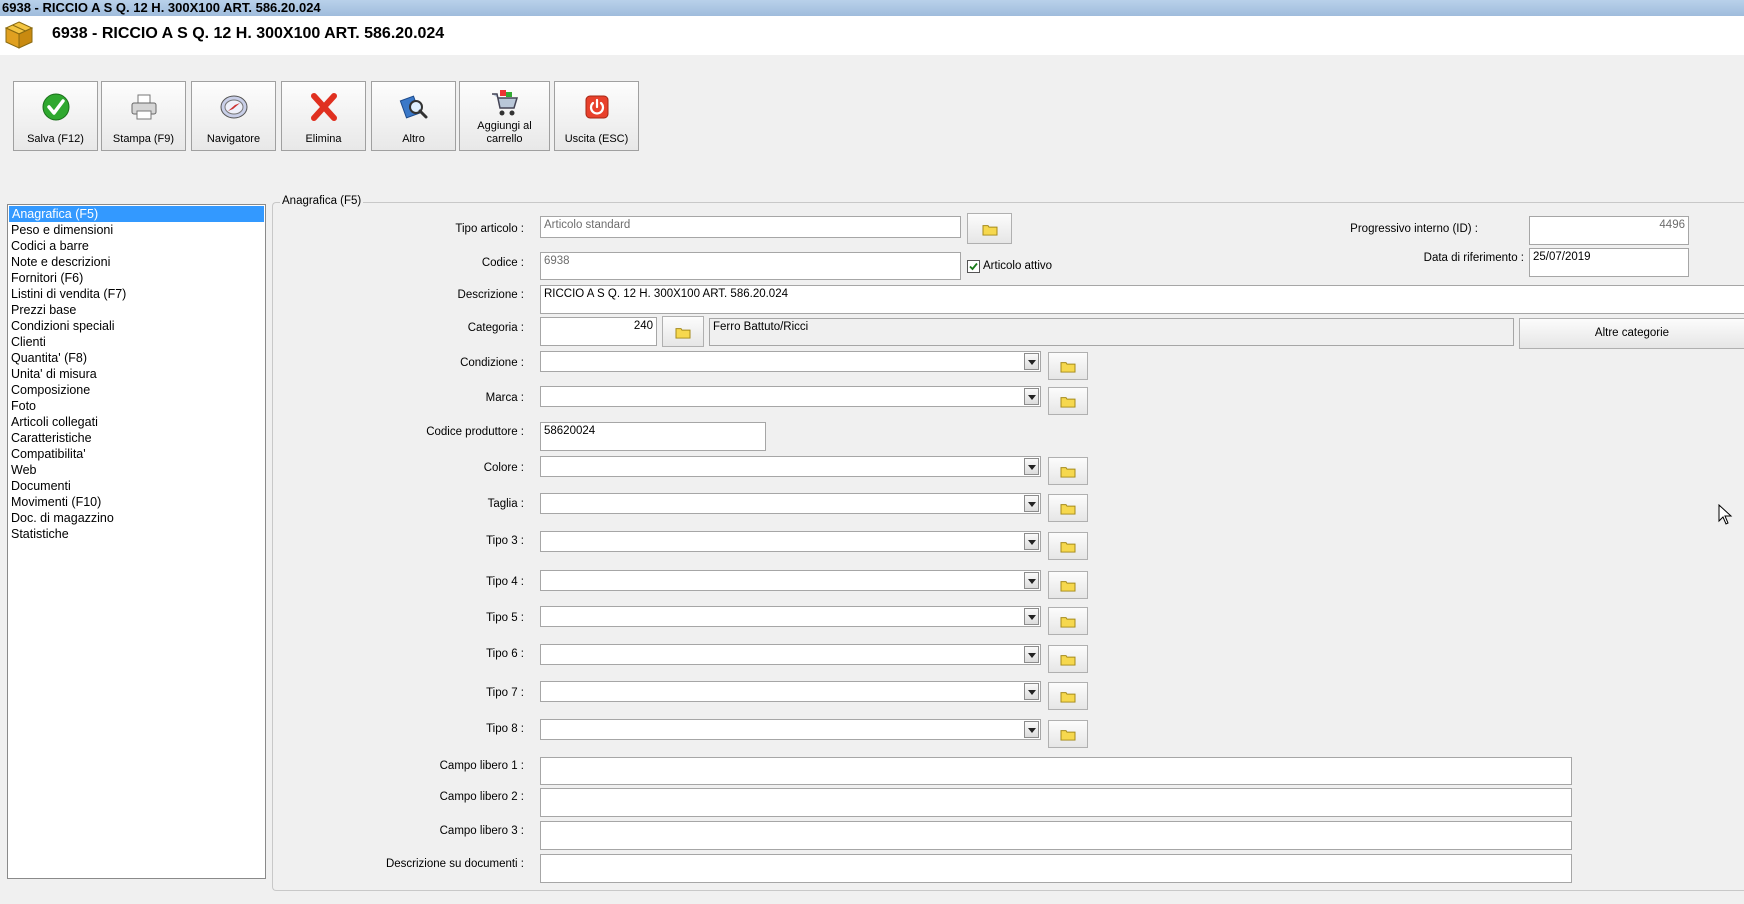  What do you see at coordinates (989, 228) in the screenshot?
I see `tipo-articolo-lookup-button` at bounding box center [989, 228].